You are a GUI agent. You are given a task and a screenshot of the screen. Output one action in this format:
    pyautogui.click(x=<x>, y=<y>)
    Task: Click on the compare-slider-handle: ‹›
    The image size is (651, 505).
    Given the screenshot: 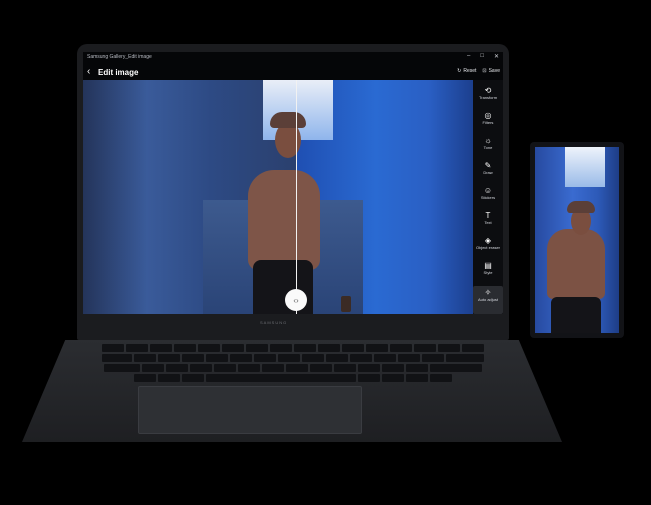 What is the action you would take?
    pyautogui.click(x=296, y=300)
    